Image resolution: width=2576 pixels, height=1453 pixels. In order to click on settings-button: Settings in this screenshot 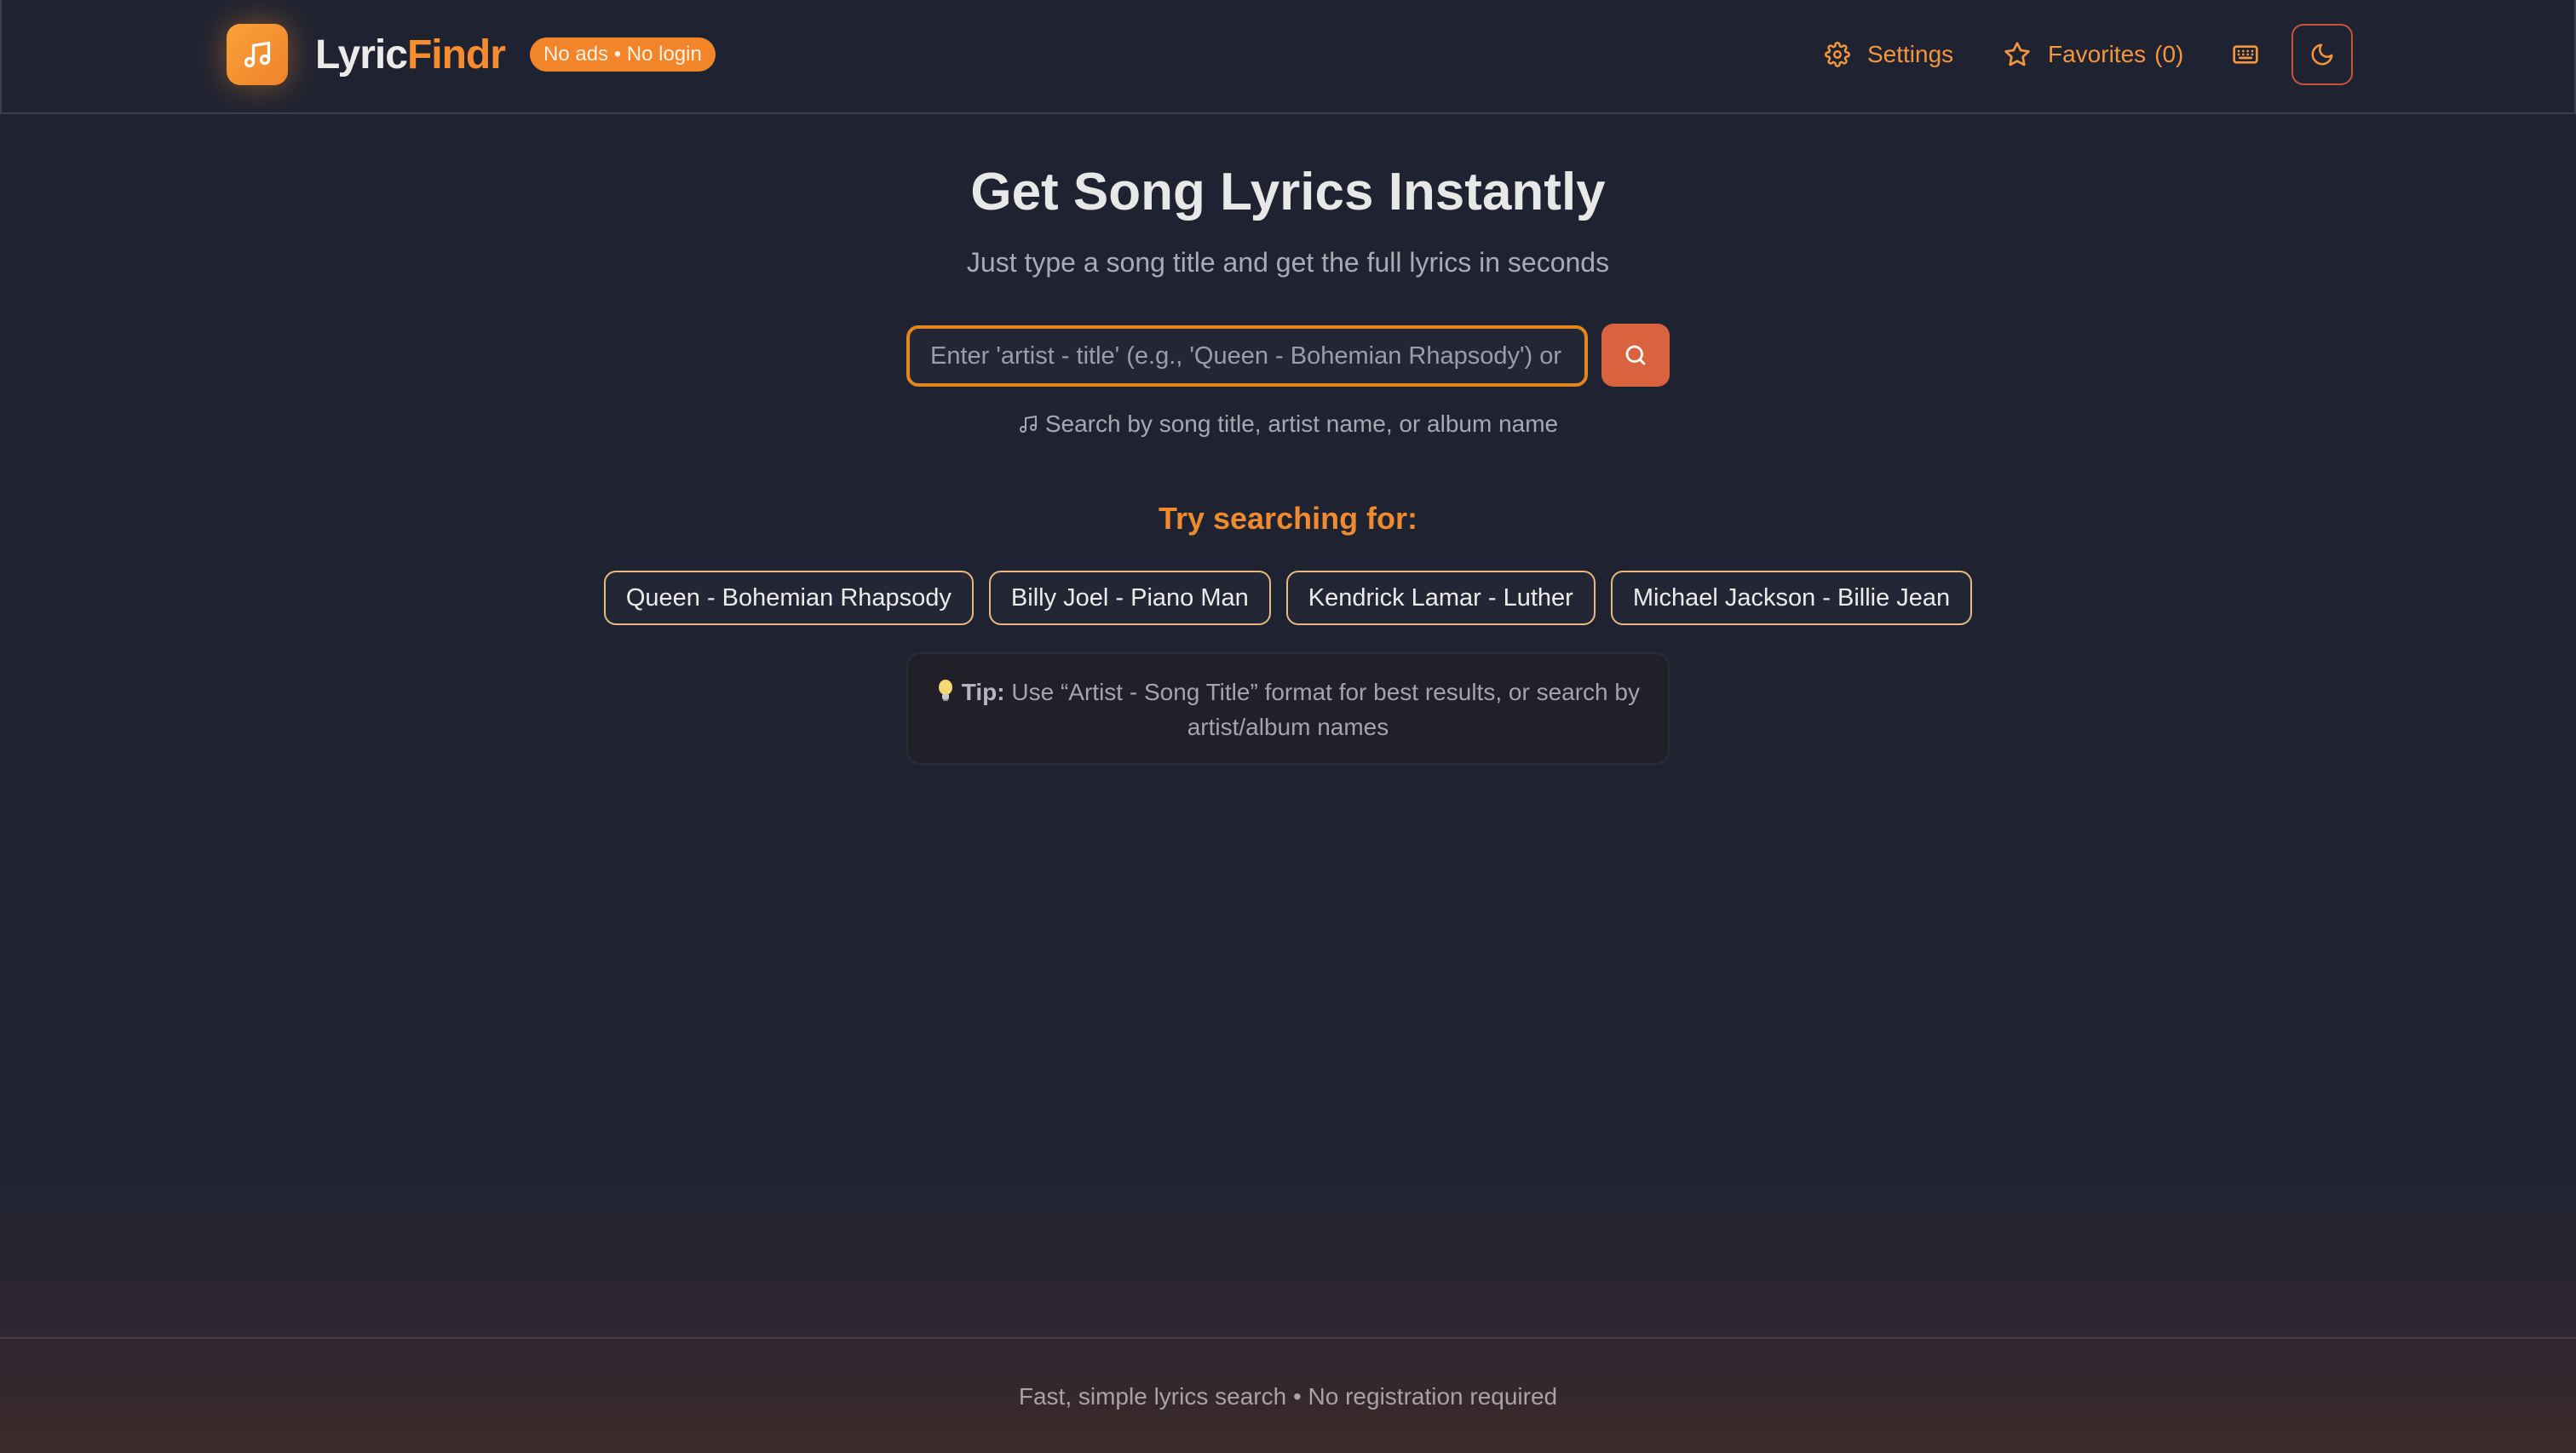, I will do `click(1889, 54)`.